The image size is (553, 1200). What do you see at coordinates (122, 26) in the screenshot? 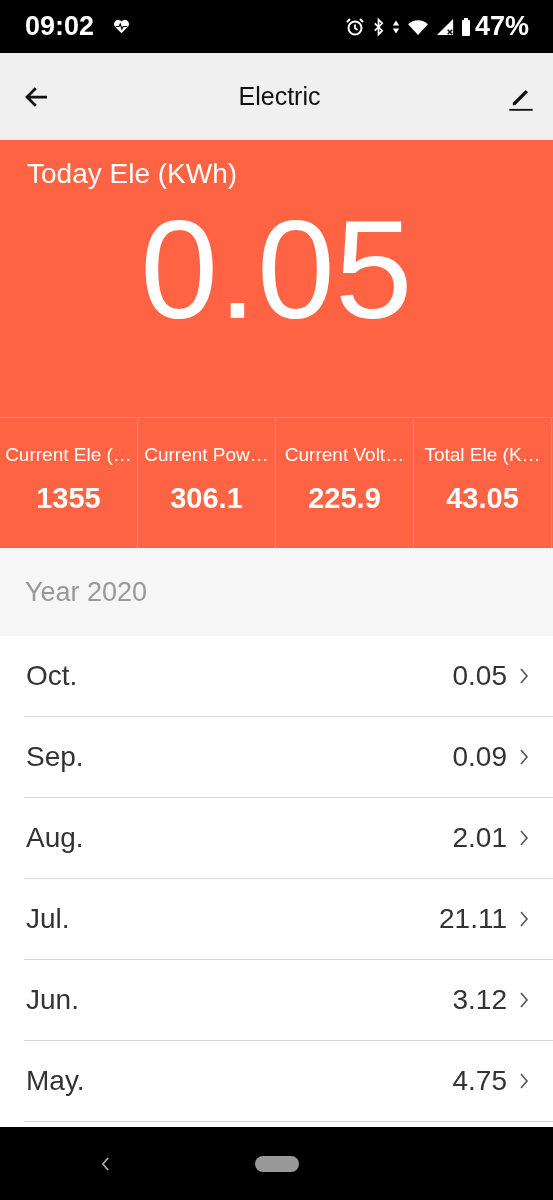
I see `heart-icon` at bounding box center [122, 26].